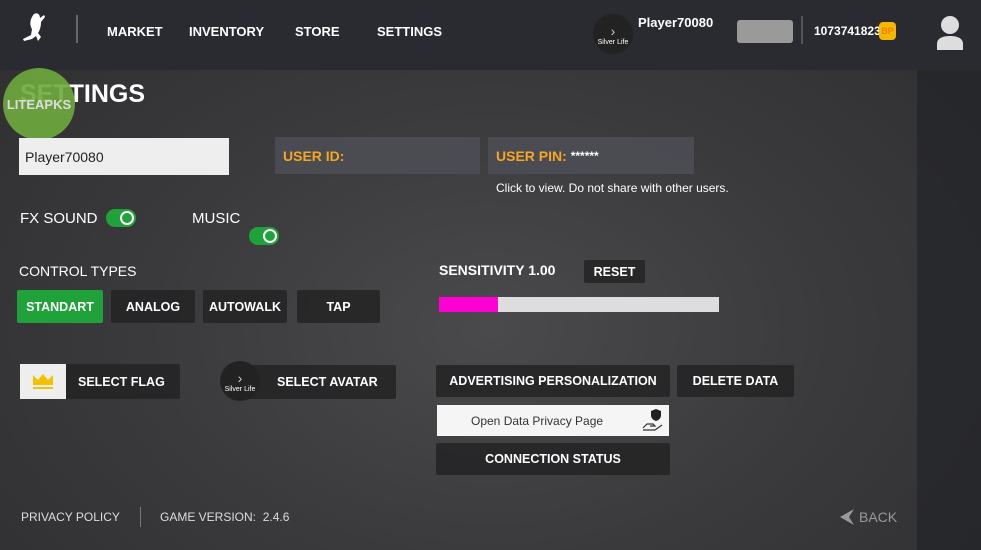 The width and height of the screenshot is (981, 550). I want to click on crown-icon, so click(43, 381).